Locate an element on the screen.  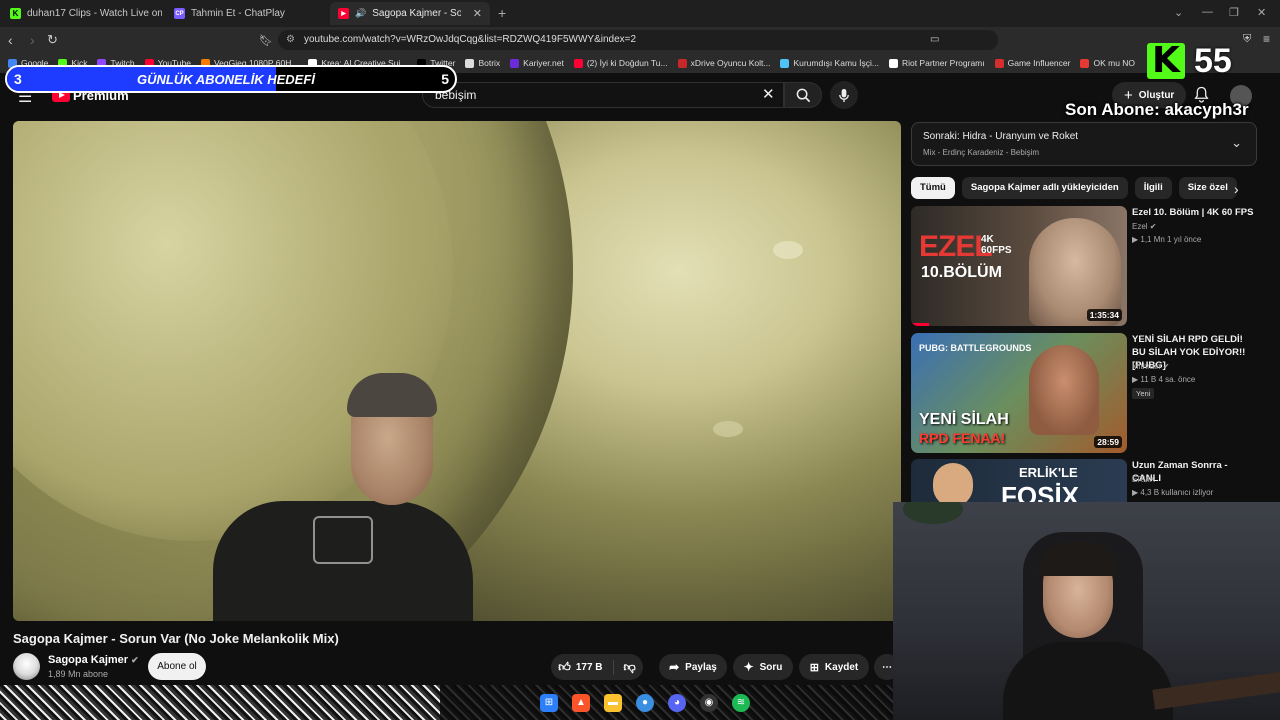
brave-icon: ▲ is located at coordinates (581, 702).